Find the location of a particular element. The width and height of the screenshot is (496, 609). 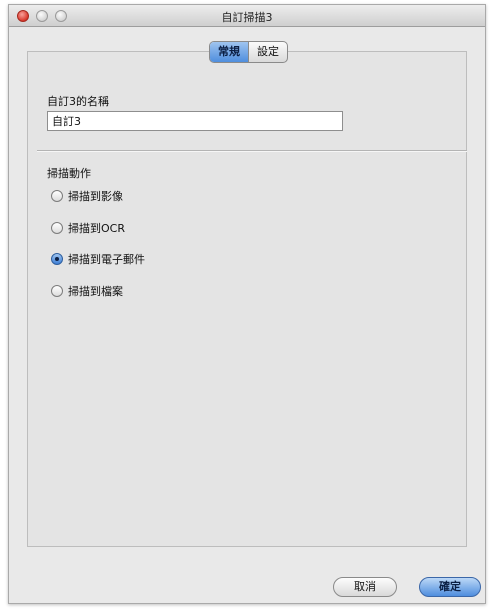

tab-bar: 常規 設定 is located at coordinates (248, 52).